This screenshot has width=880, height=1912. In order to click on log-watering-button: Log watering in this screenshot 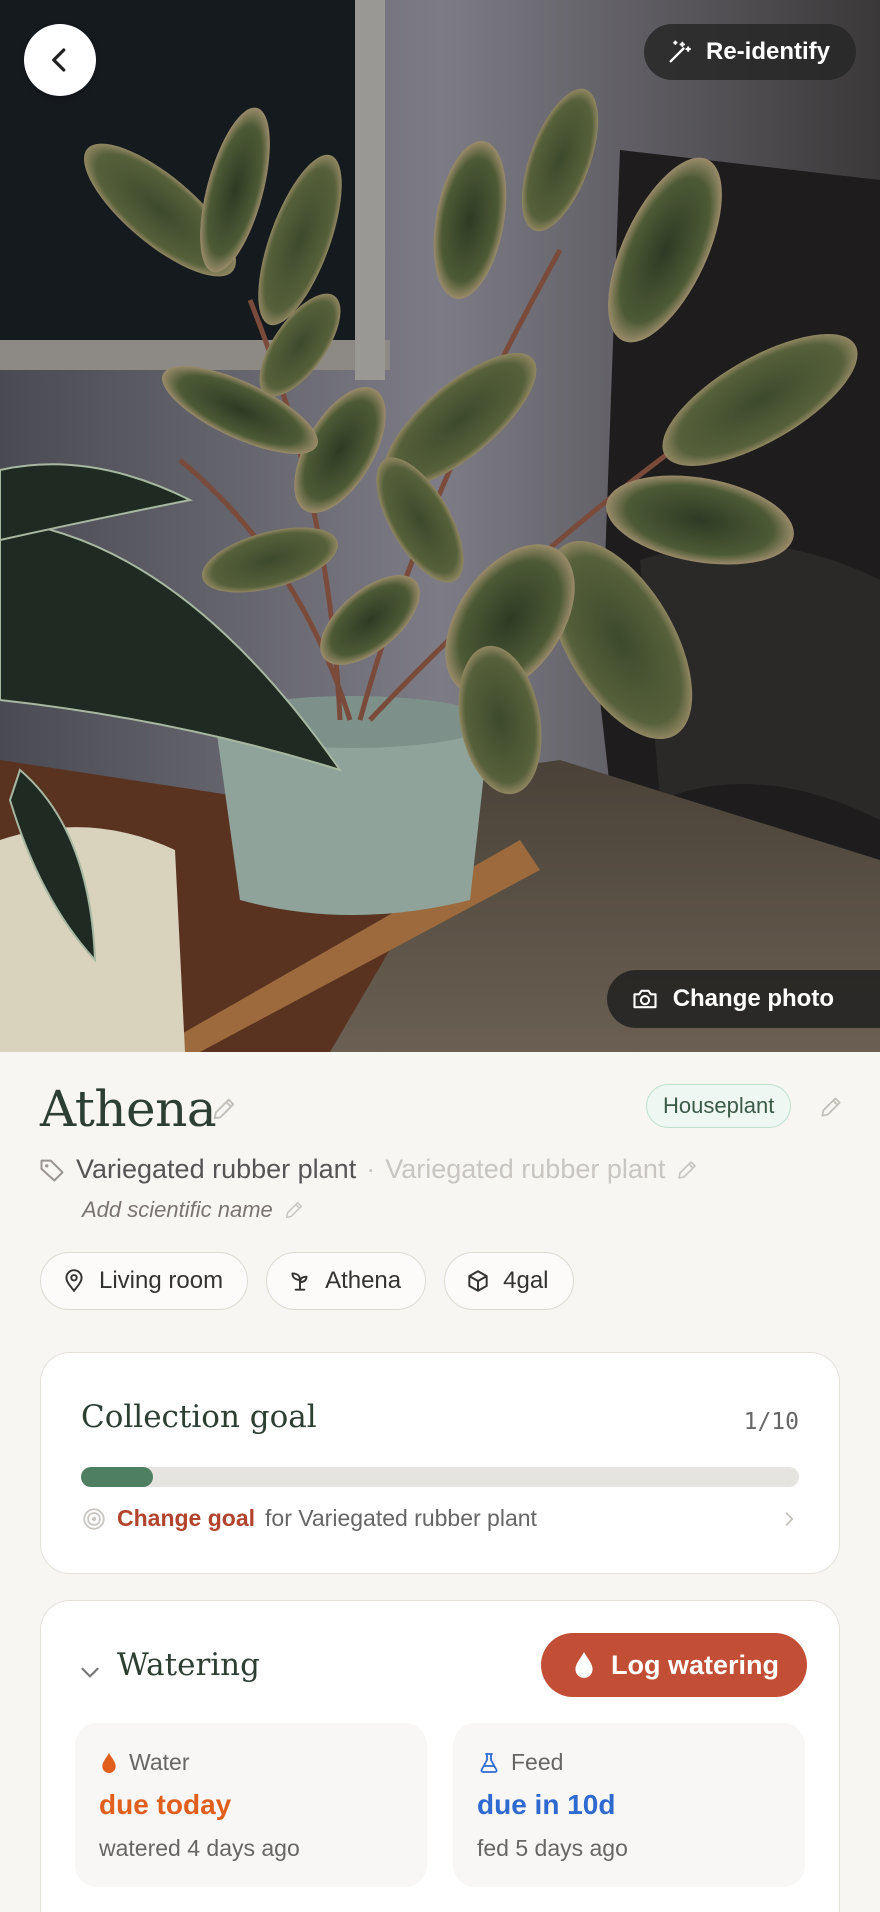, I will do `click(674, 1665)`.